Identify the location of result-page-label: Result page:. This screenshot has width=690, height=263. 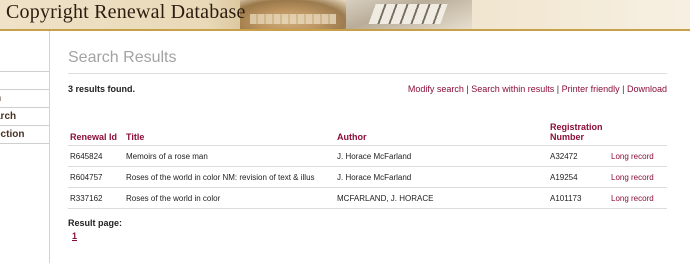
(95, 223).